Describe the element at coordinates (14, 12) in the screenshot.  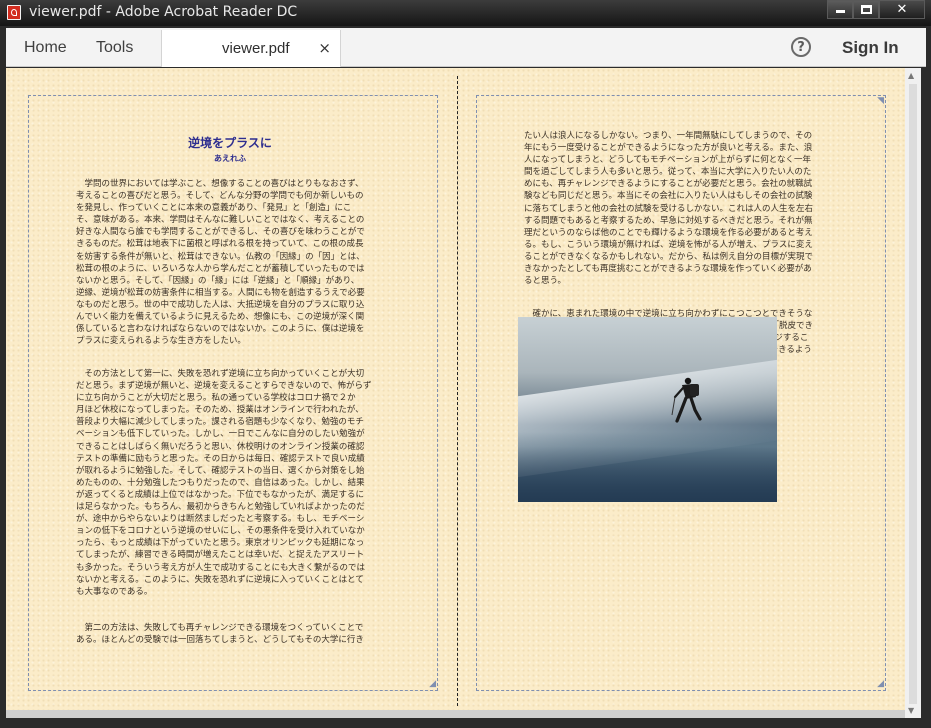
I see `acrobat-icon` at that location.